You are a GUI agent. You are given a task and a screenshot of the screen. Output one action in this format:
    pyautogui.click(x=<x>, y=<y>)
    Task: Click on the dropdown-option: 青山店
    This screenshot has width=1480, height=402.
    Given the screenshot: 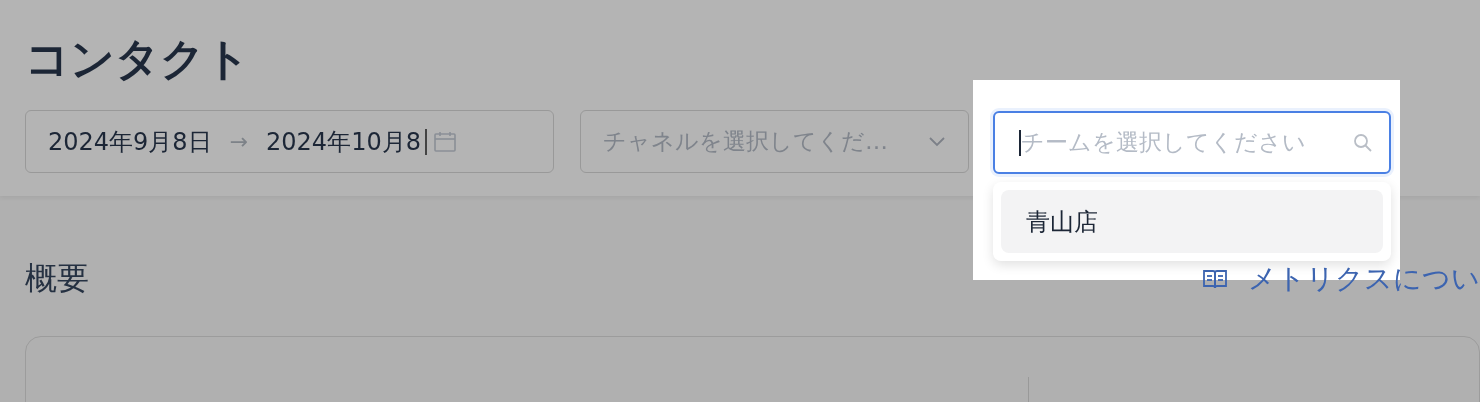 What is the action you would take?
    pyautogui.click(x=1192, y=221)
    